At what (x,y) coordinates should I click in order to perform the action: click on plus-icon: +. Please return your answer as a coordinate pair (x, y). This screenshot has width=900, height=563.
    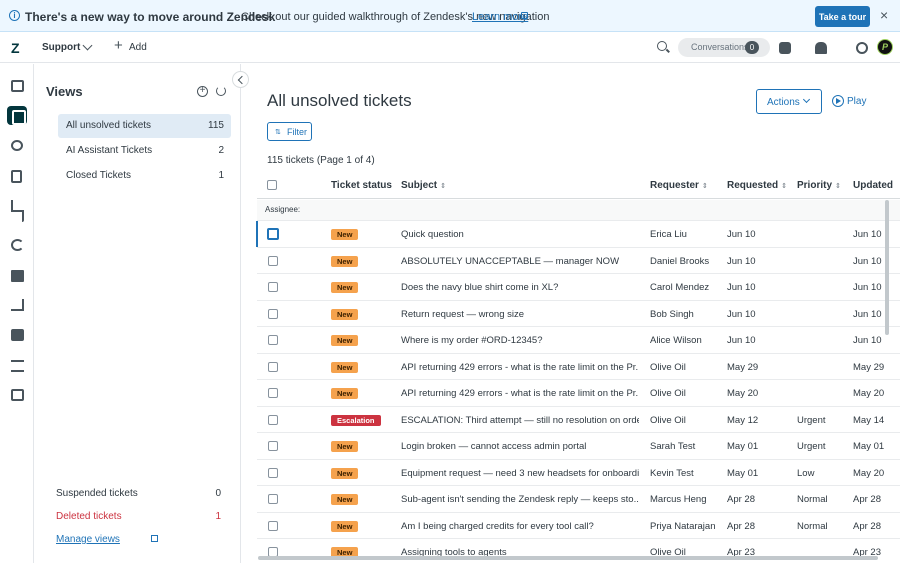
    Looking at the image, I should click on (118, 45).